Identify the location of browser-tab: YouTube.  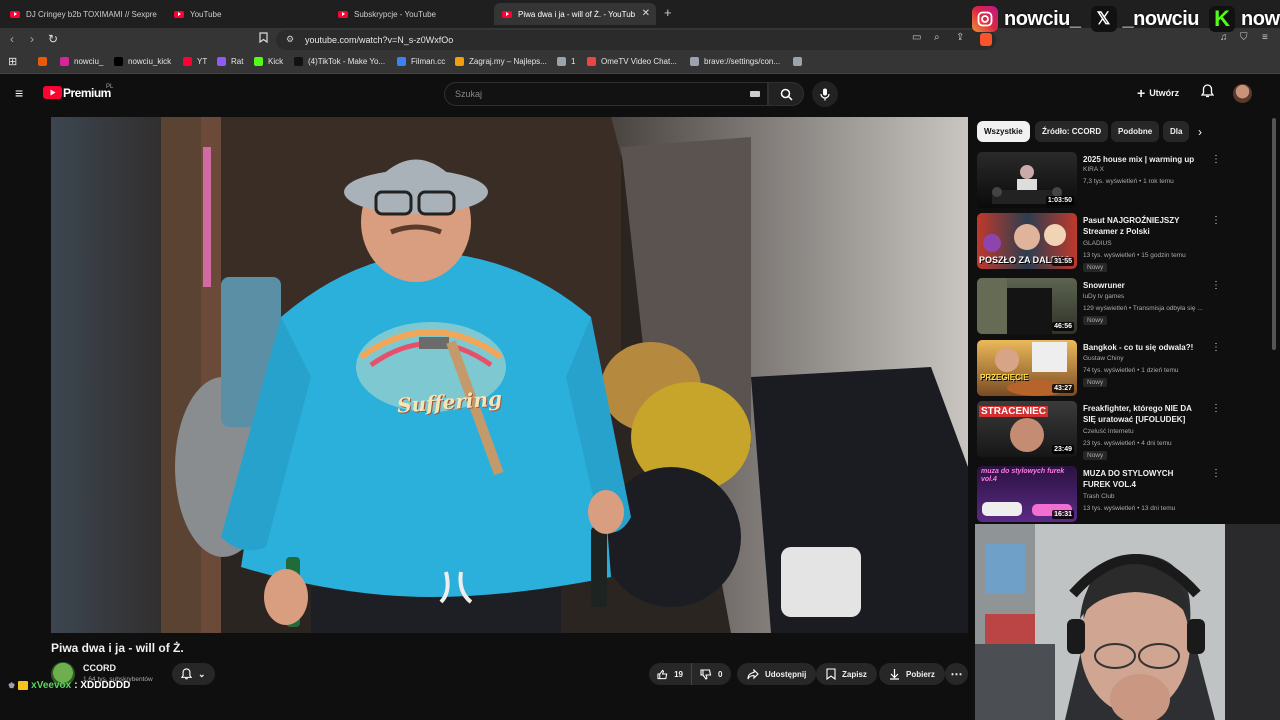
(246, 14).